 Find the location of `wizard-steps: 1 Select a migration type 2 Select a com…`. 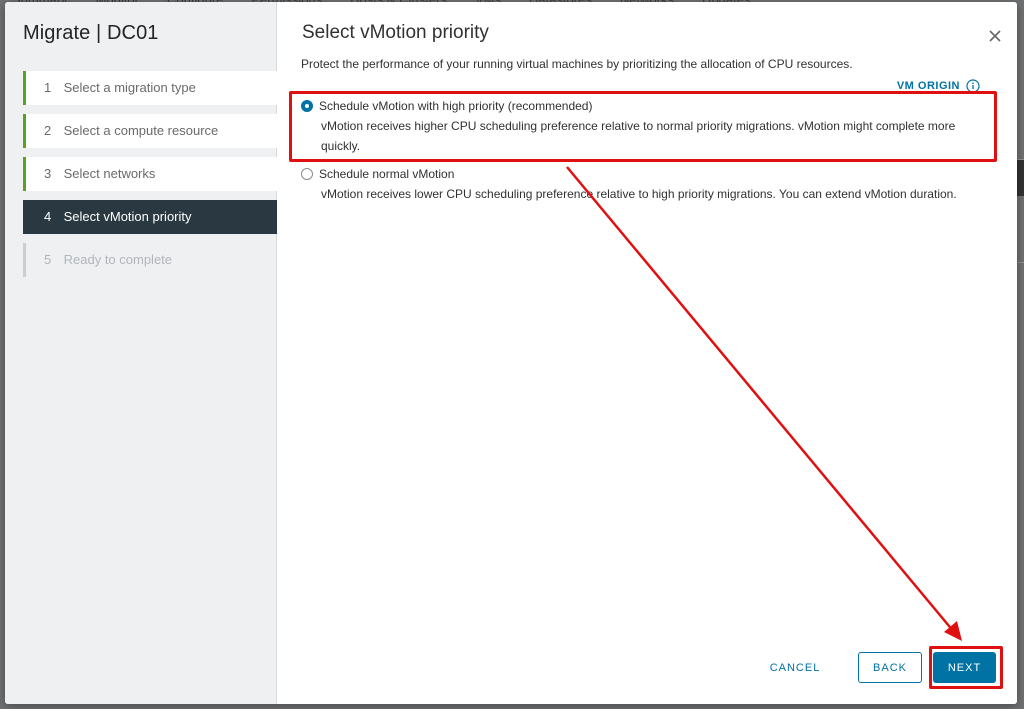

wizard-steps: 1 Select a migration type 2 Select a com… is located at coordinates (150, 178).